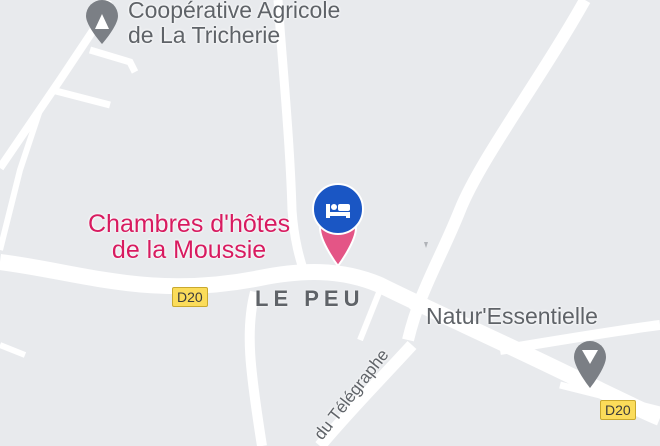 Image resolution: width=660 pixels, height=446 pixels. Describe the element at coordinates (204, 35) in the screenshot. I see `poi-cooperative-line2: de La Tricherie` at that location.